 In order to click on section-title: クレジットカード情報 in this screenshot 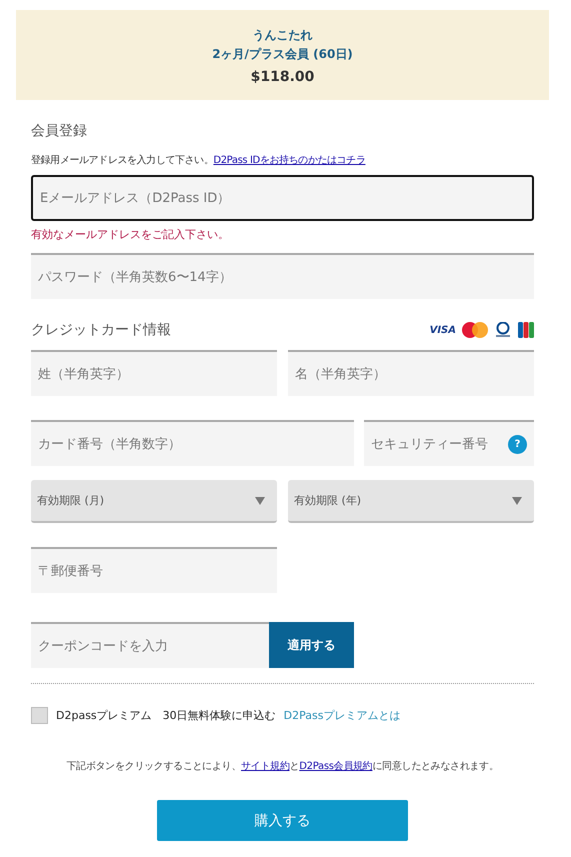, I will do `click(101, 330)`.